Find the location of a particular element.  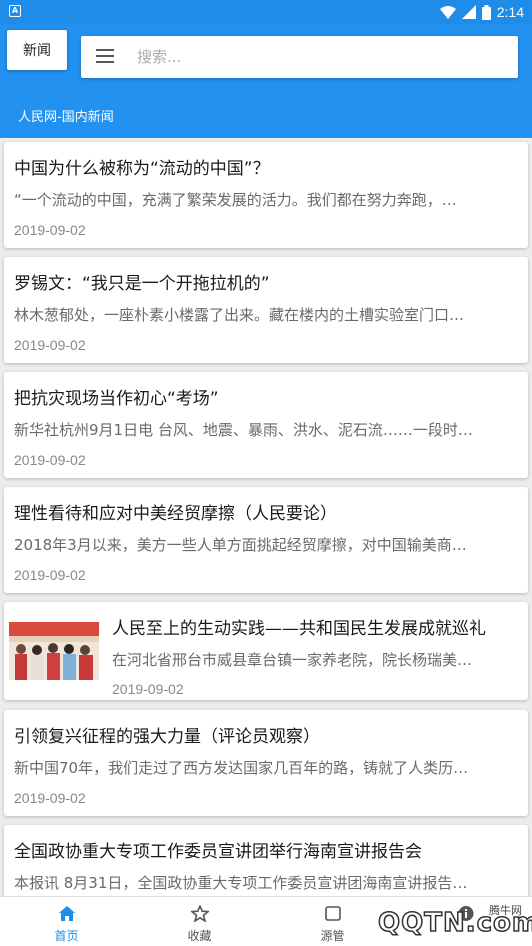

status-time: 2:14 is located at coordinates (510, 12).